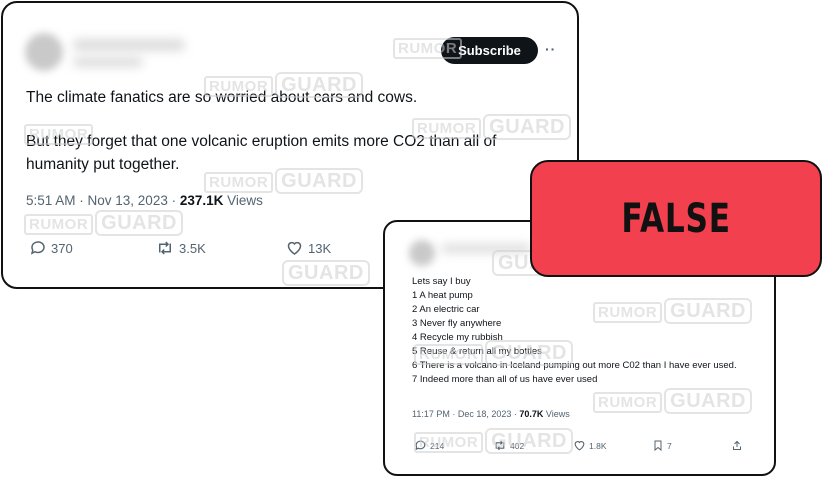 The image size is (826, 477). Describe the element at coordinates (669, 445) in the screenshot. I see `bookmark-count: 7` at that location.